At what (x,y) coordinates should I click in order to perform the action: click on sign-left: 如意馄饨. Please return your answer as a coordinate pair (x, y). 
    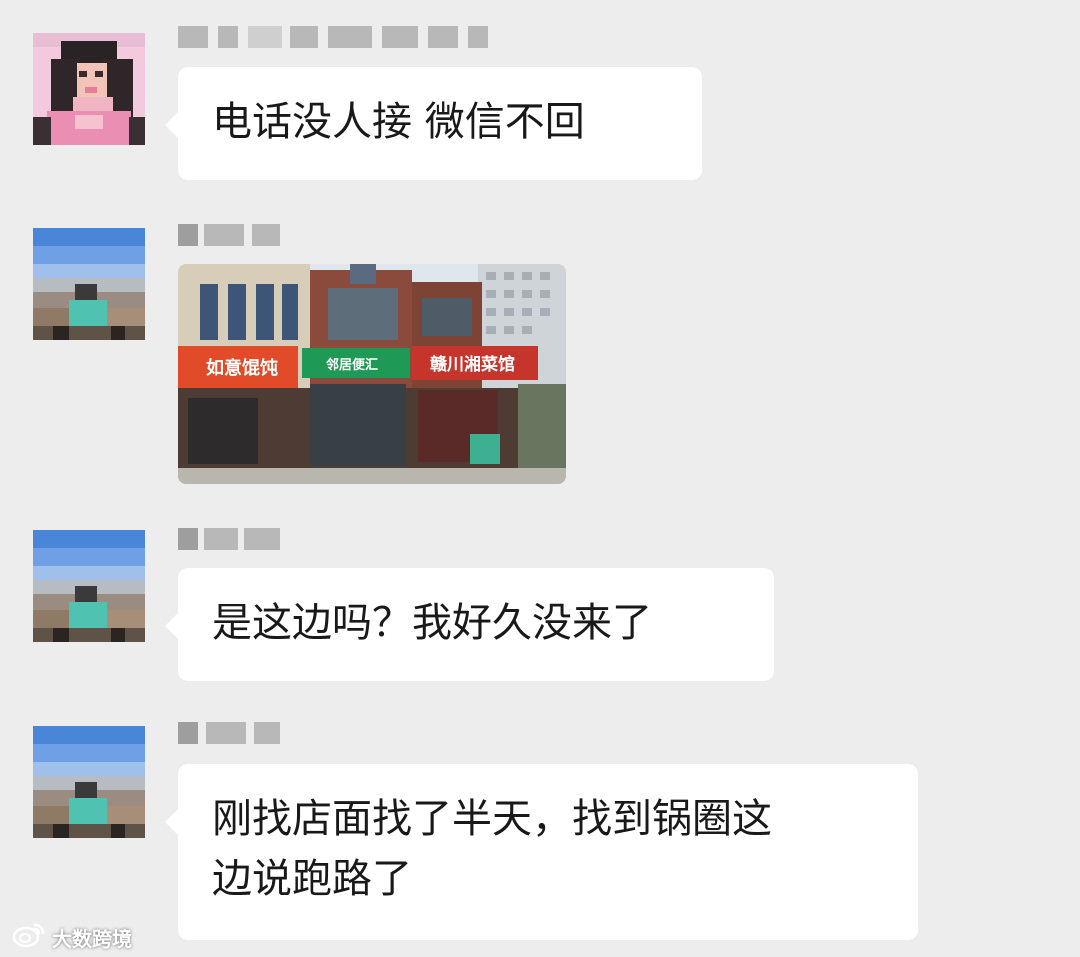
    Looking at the image, I should click on (242, 368).